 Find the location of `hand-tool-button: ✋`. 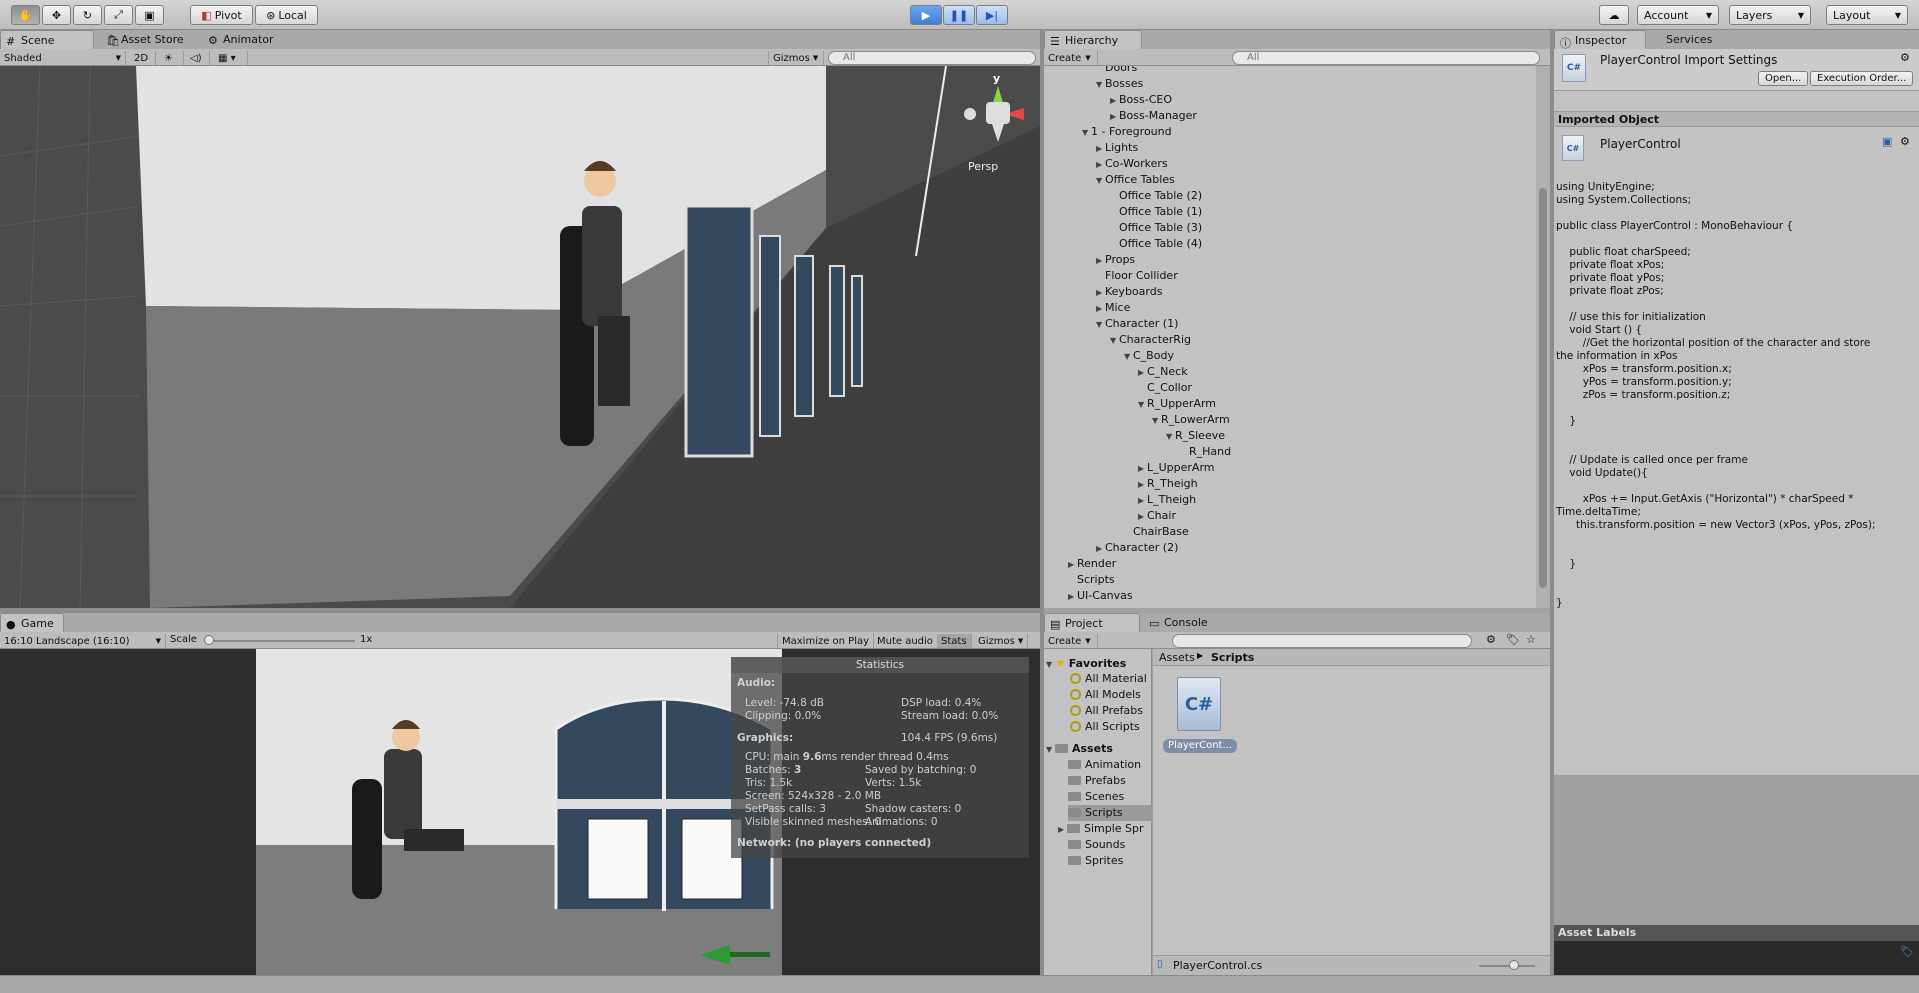

hand-tool-button: ✋ is located at coordinates (25, 15).